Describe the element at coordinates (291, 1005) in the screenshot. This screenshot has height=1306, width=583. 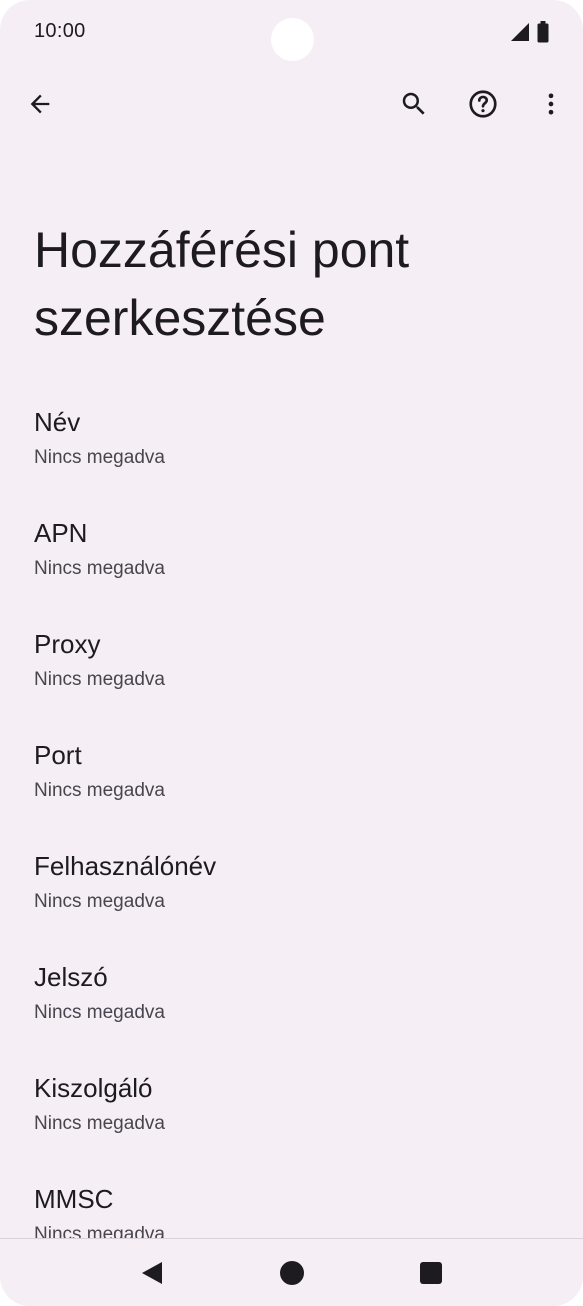
I see `setting-item-password: Jelszó Nincs megadva` at that location.